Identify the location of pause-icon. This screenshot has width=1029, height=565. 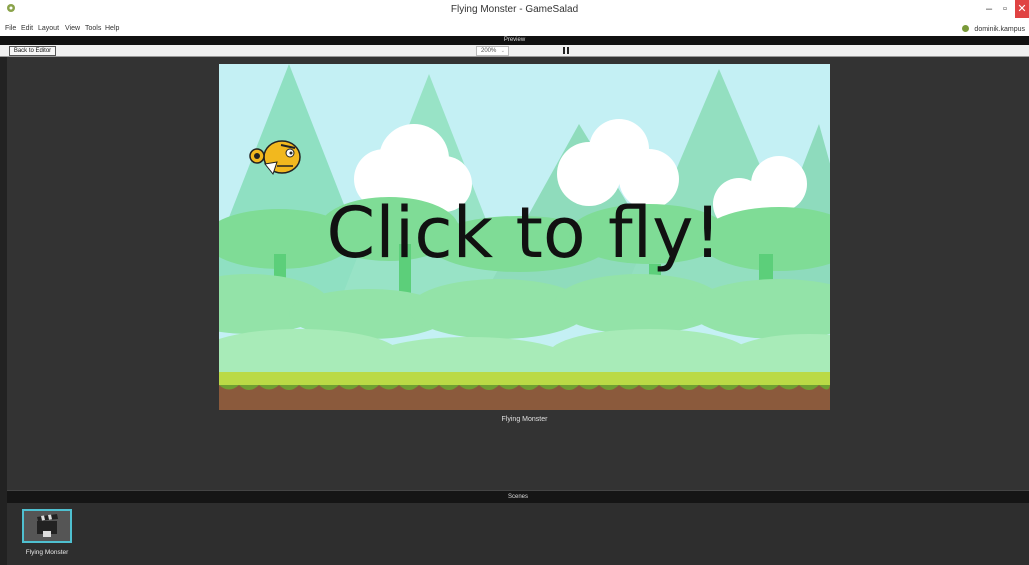
(566, 51).